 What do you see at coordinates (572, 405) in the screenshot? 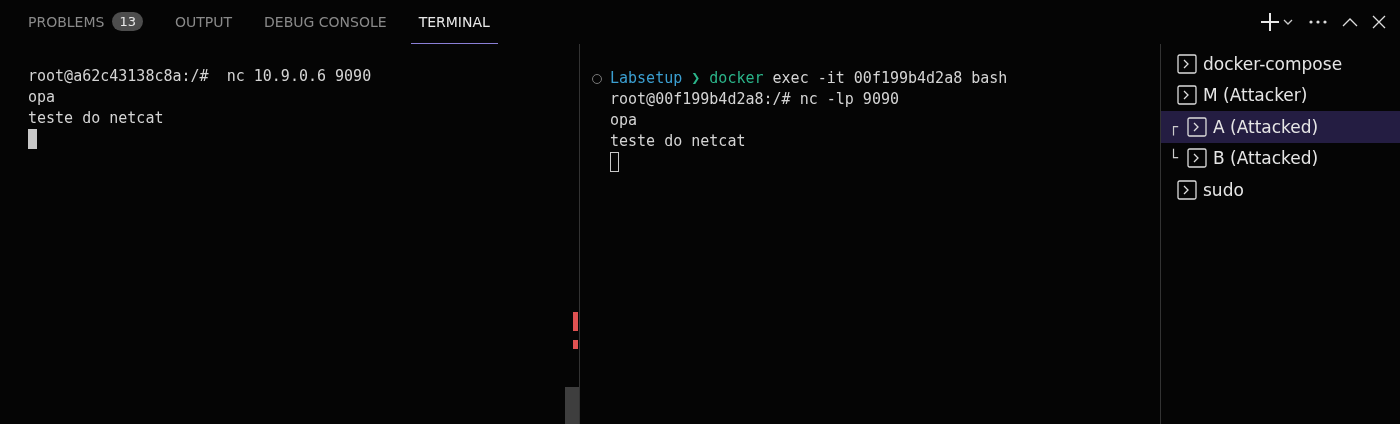
I see `scrollbar-thumb` at bounding box center [572, 405].